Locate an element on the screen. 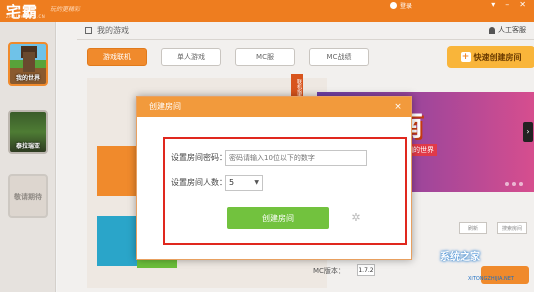  room-size-select: 5 ▼ is located at coordinates (244, 183).